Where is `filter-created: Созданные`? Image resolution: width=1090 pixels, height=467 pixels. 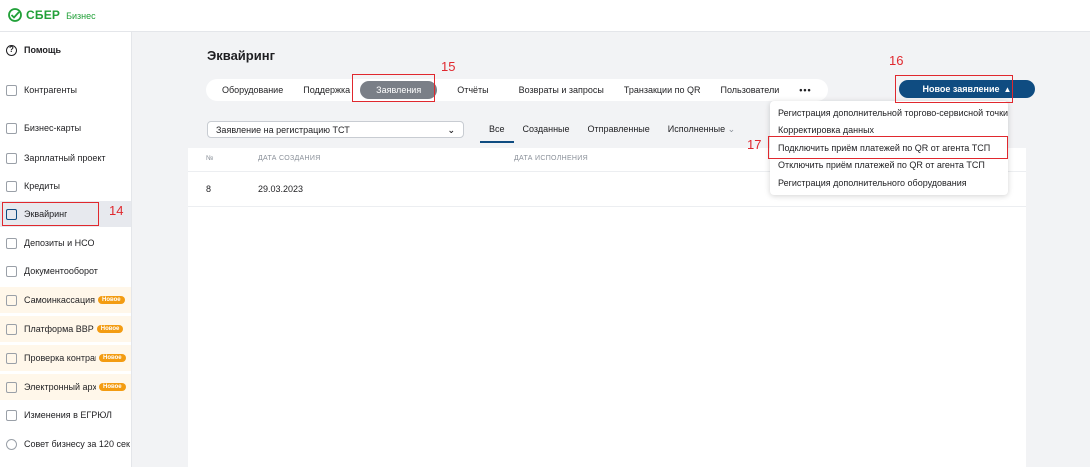
filter-created: Созданные is located at coordinates (546, 133).